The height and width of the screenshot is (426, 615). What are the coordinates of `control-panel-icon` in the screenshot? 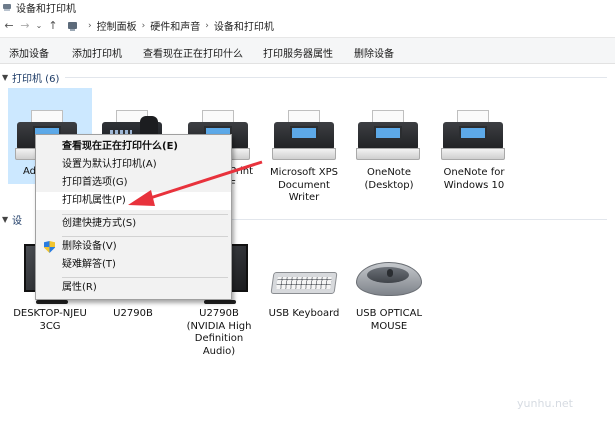 It's located at (73, 26).